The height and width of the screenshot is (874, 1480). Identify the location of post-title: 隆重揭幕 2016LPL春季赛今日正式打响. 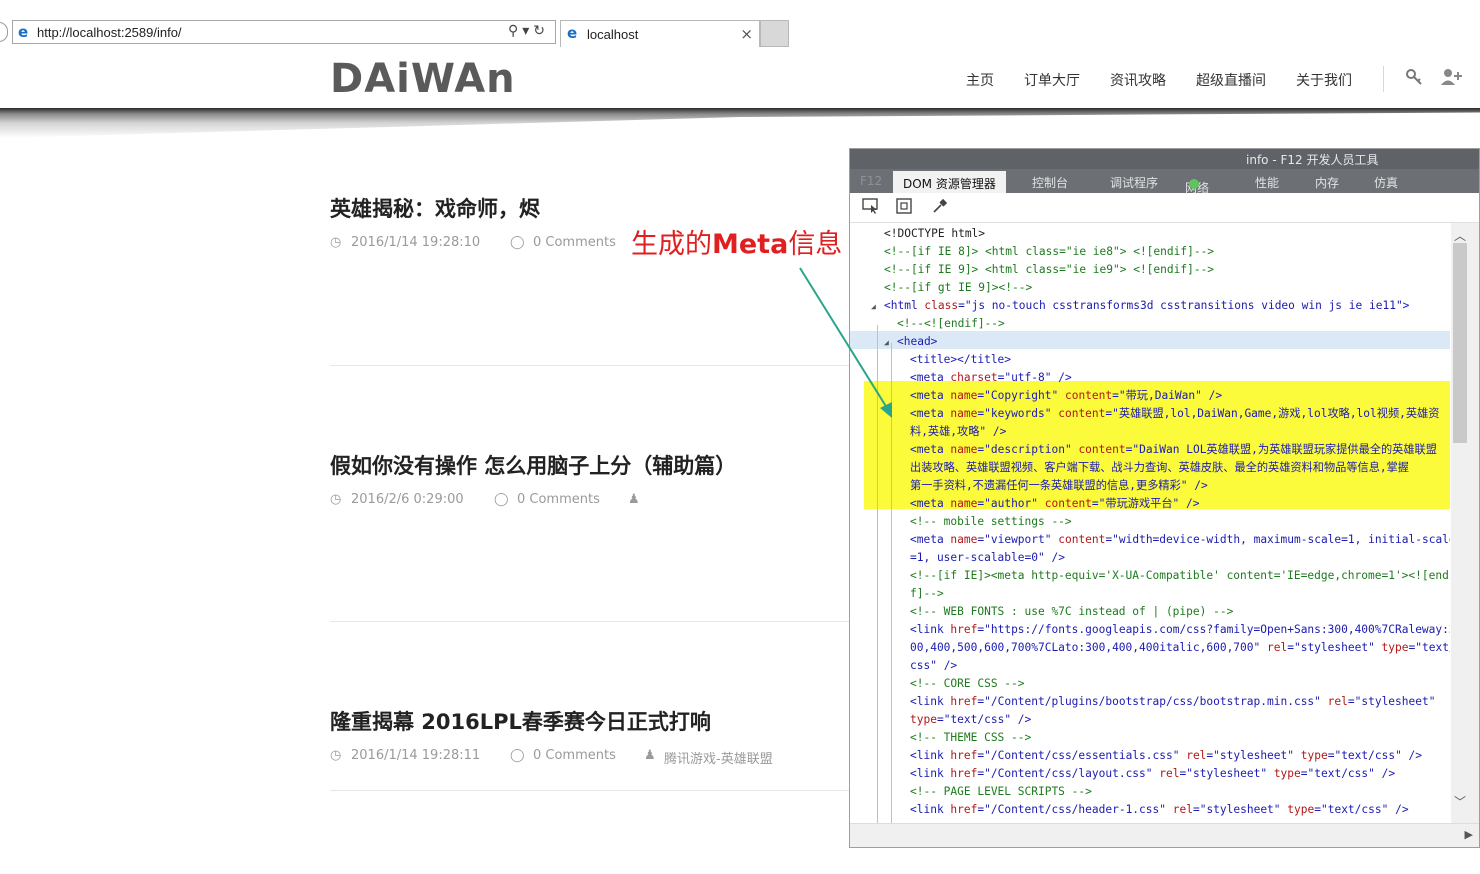
(590, 721).